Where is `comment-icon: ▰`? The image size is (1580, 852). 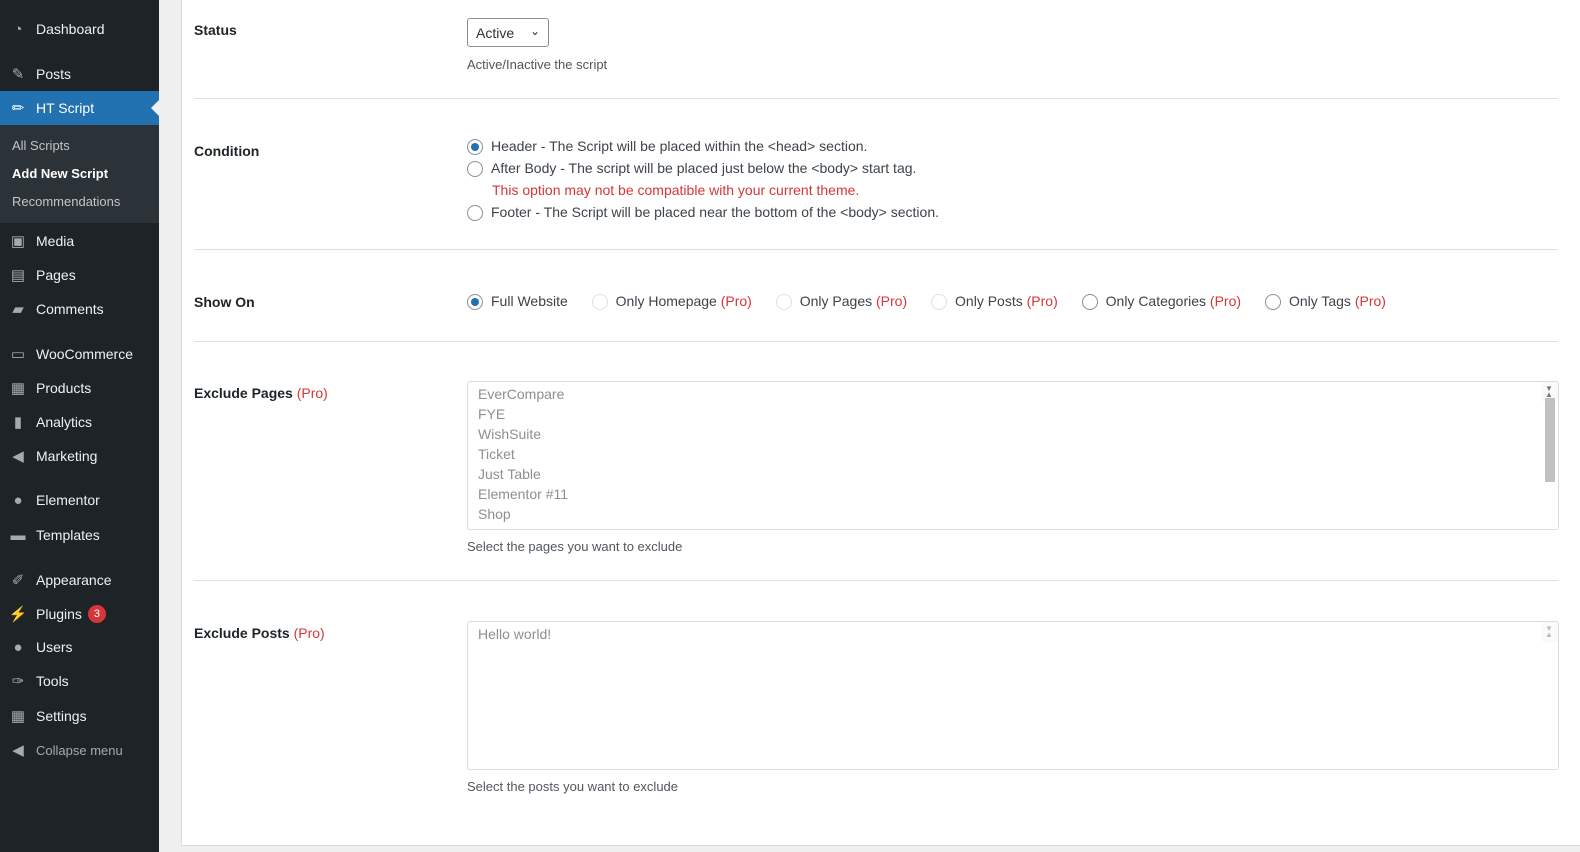
comment-icon: ▰ is located at coordinates (18, 309).